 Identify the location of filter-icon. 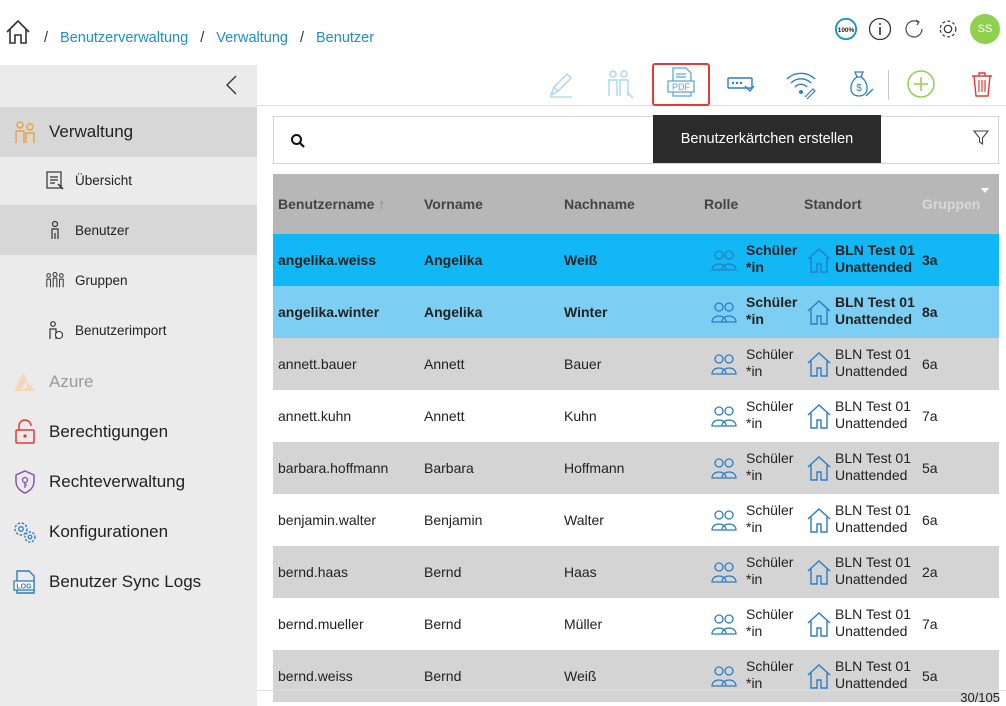
(981, 138).